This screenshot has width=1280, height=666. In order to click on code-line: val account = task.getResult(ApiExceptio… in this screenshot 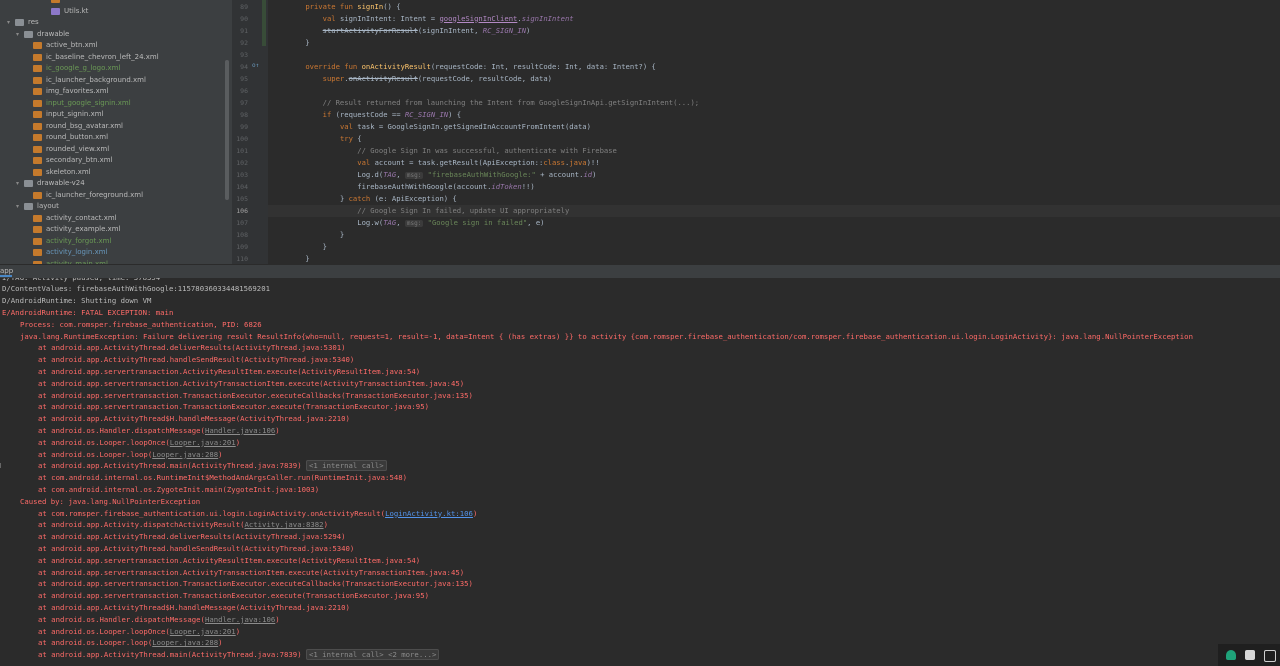, I will do `click(774, 163)`.